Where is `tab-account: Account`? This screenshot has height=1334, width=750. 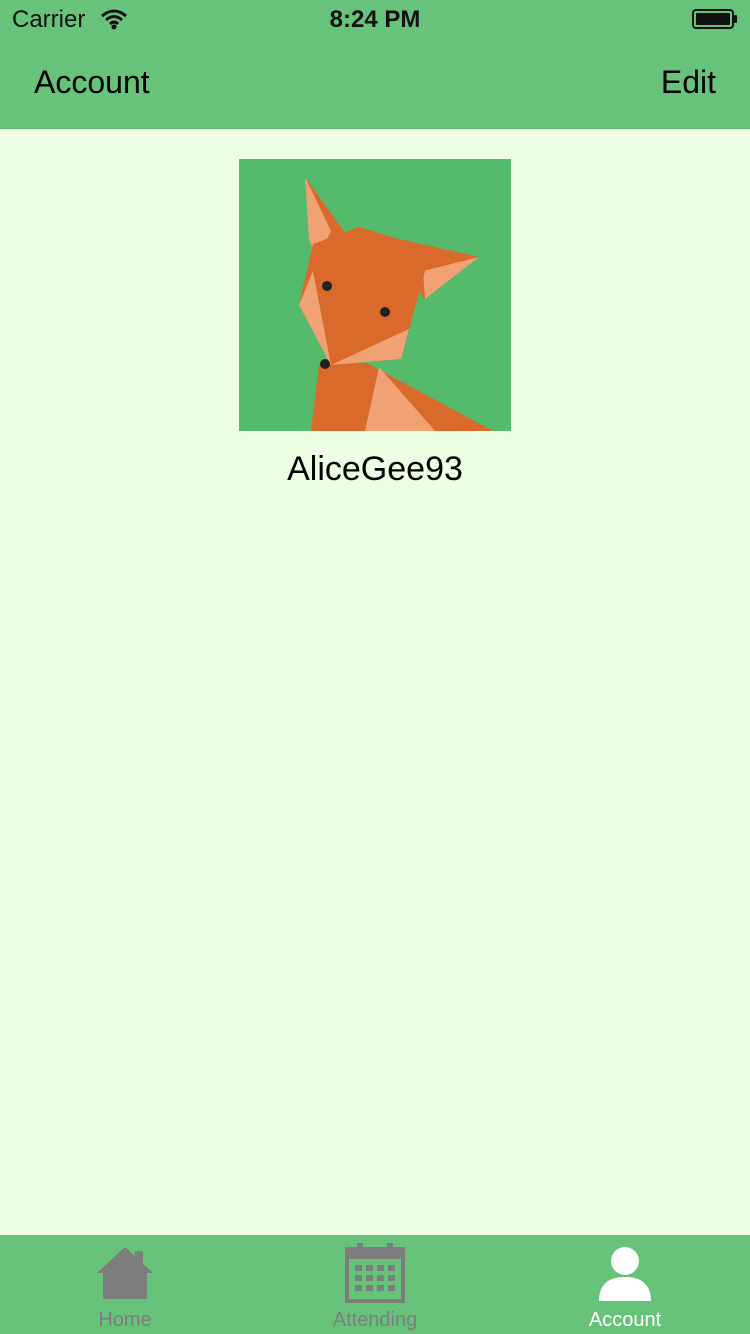 tab-account: Account is located at coordinates (625, 1284).